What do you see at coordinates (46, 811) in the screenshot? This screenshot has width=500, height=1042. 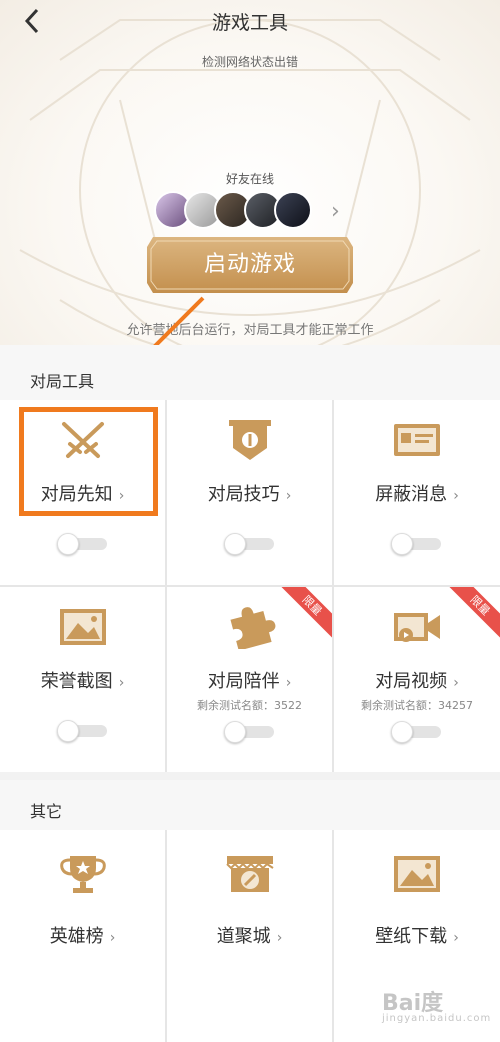 I see `section-title-other: 其它` at bounding box center [46, 811].